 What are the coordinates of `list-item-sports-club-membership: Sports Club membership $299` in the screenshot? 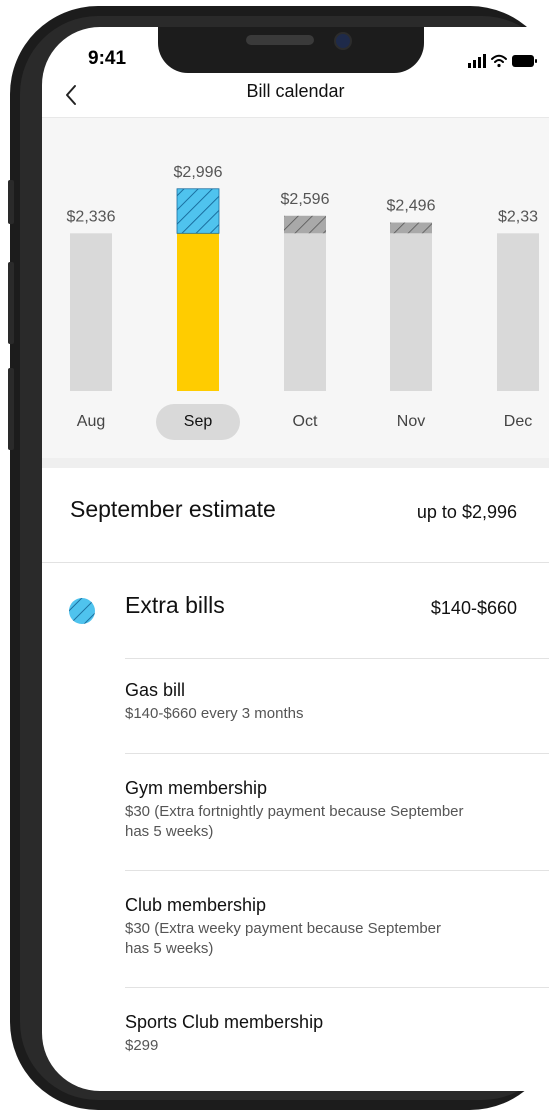 It's located at (335, 1033).